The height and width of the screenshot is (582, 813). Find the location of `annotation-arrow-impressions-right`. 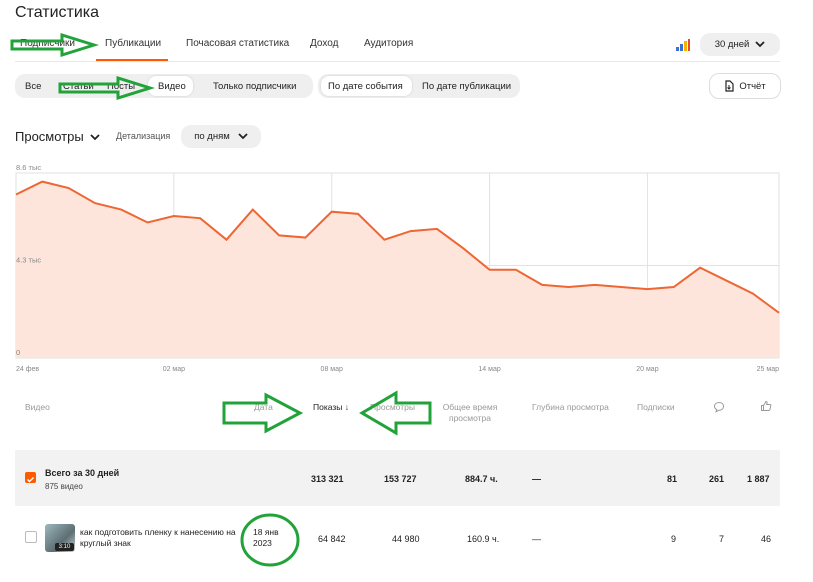

annotation-arrow-impressions-right is located at coordinates (395, 413).